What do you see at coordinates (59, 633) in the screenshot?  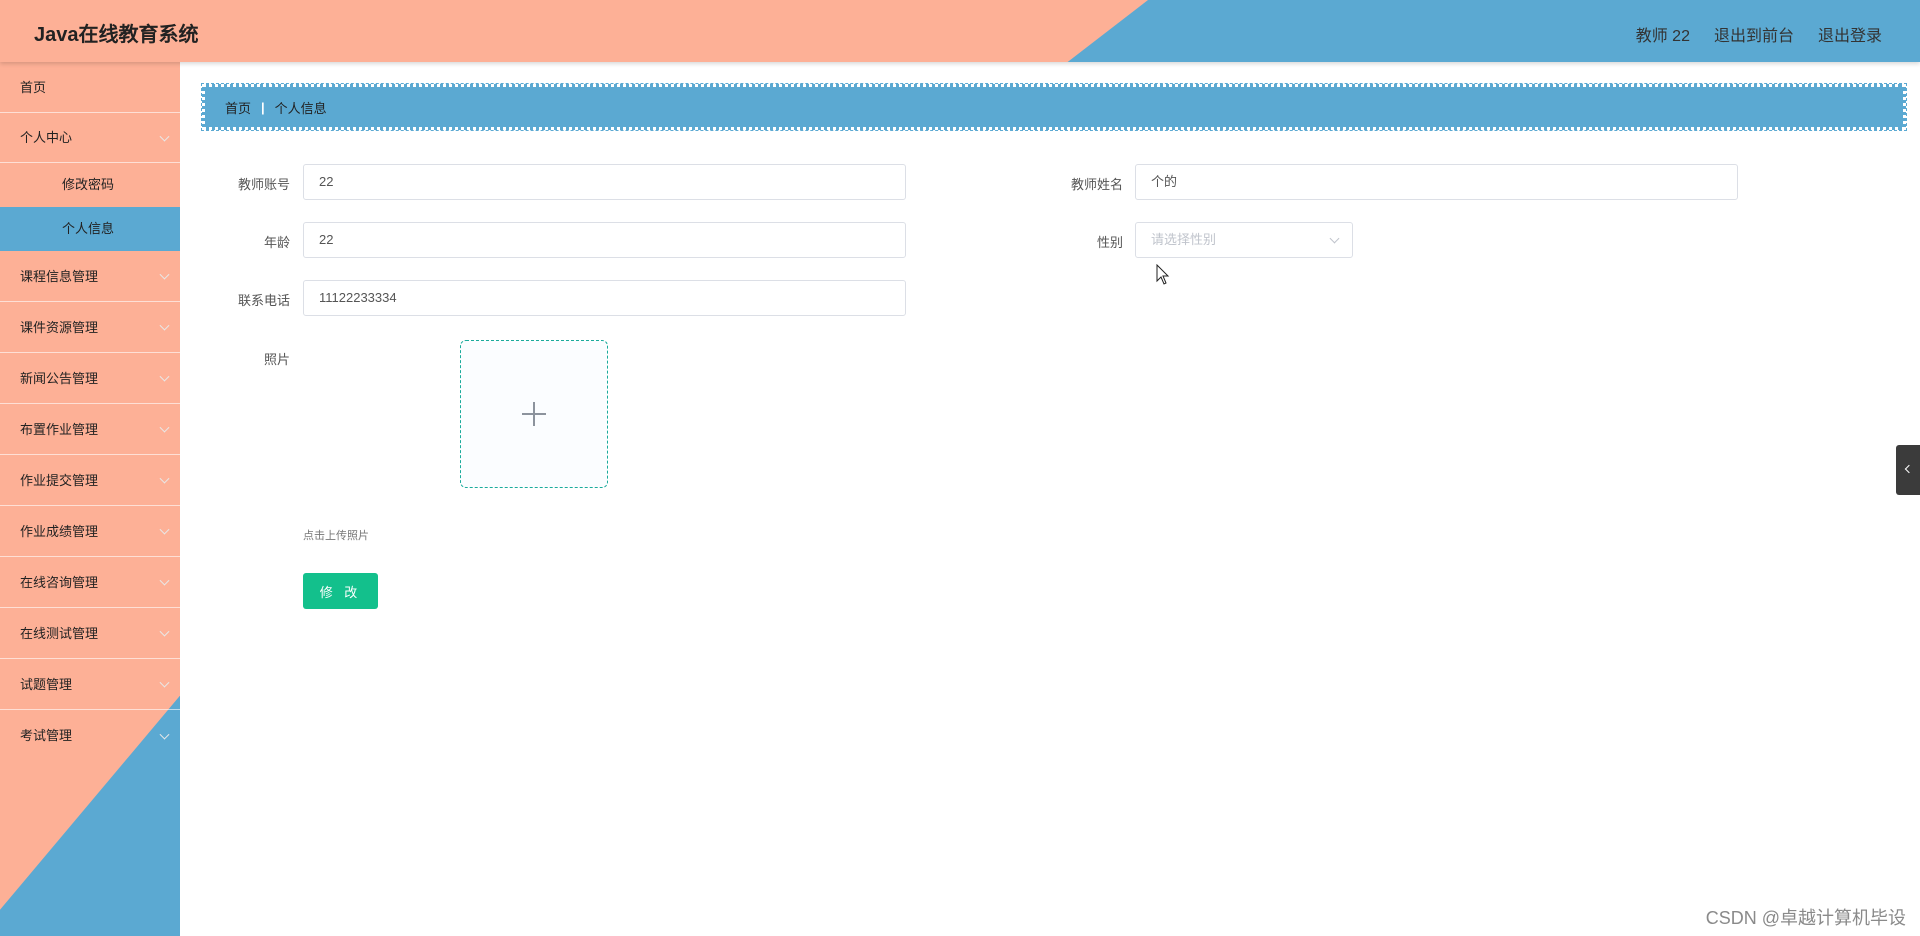 I see `sidebar-item-label: 在线测试管理` at bounding box center [59, 633].